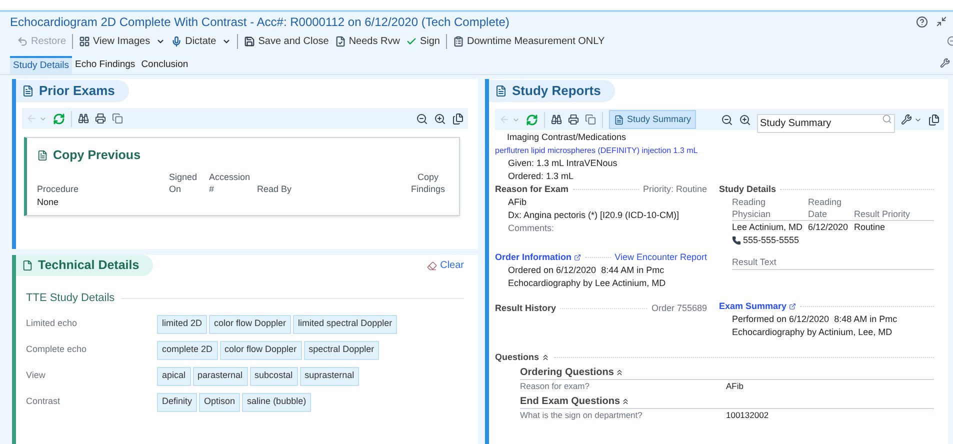  Describe the element at coordinates (941, 21) in the screenshot. I see `collapse-icon` at that location.